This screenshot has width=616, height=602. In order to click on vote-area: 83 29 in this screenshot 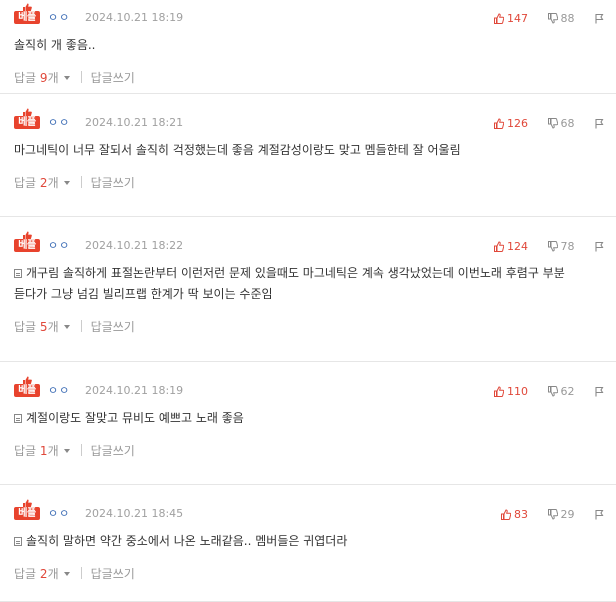, I will do `click(552, 515)`.